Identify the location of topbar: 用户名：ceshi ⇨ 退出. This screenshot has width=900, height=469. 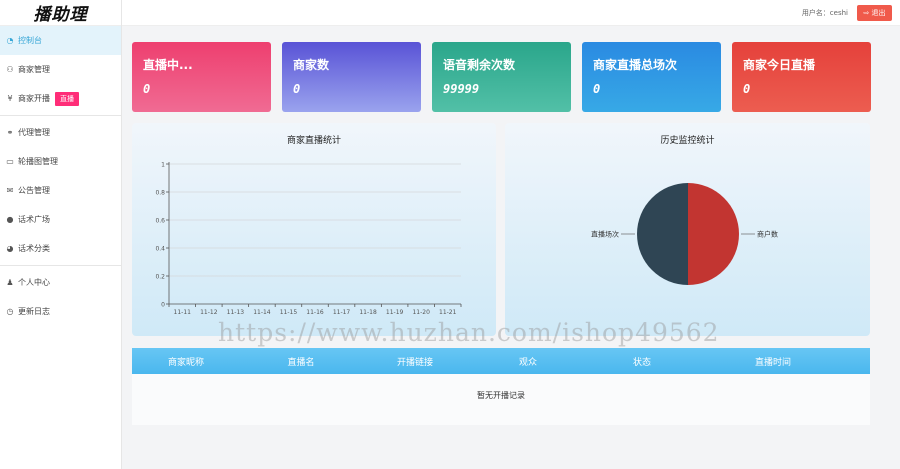
(511, 13).